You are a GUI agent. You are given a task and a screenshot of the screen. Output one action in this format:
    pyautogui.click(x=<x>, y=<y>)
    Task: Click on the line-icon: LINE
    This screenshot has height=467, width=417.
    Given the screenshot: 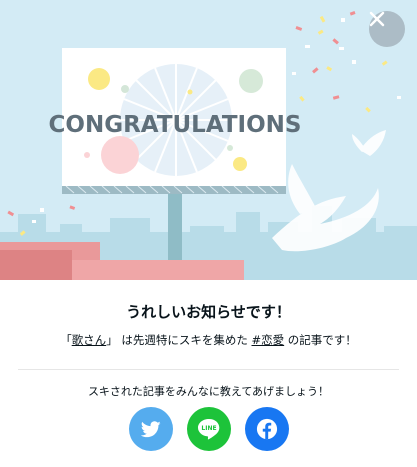 What is the action you would take?
    pyautogui.click(x=209, y=429)
    